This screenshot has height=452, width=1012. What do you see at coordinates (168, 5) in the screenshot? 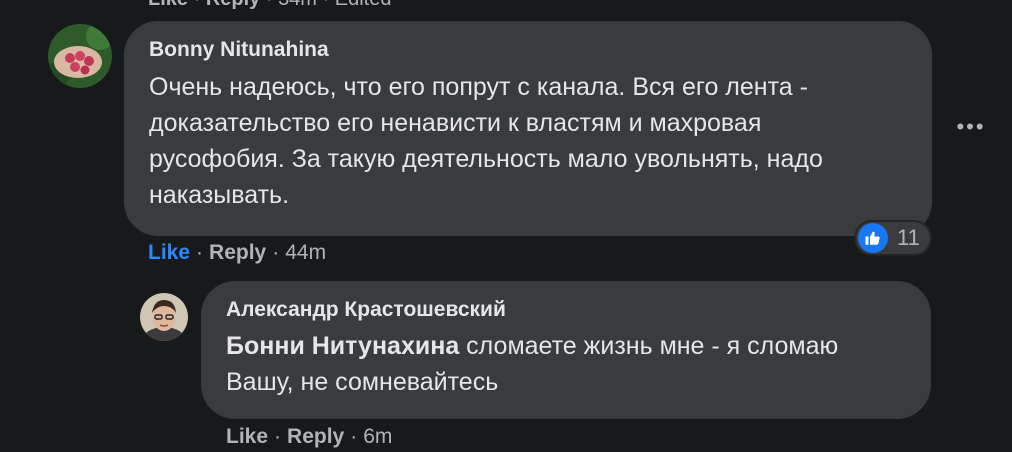
I see `previous-like-link: Like` at bounding box center [168, 5].